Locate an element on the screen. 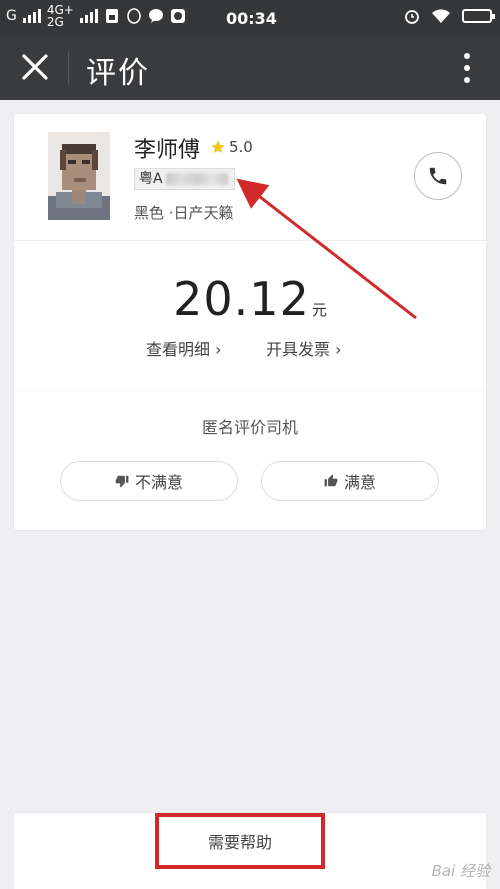 This screenshot has height=889, width=500. battery-icon is located at coordinates (478, 16).